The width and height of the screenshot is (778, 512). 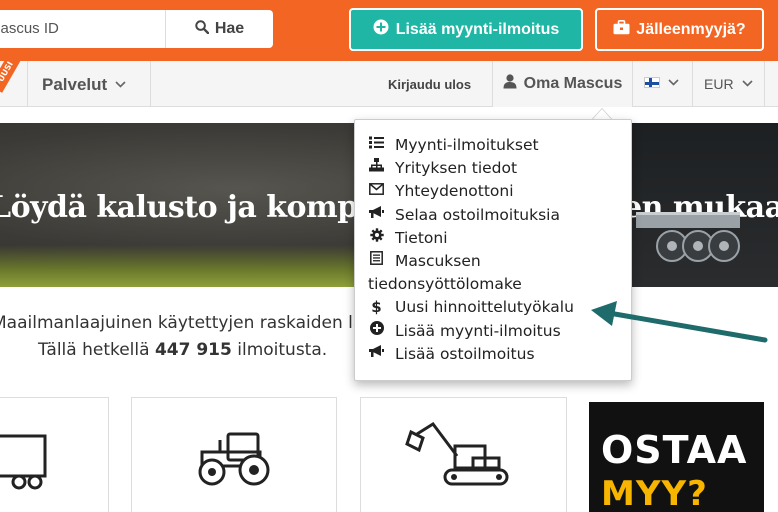 I want to click on briefcase-icon, so click(x=621, y=29).